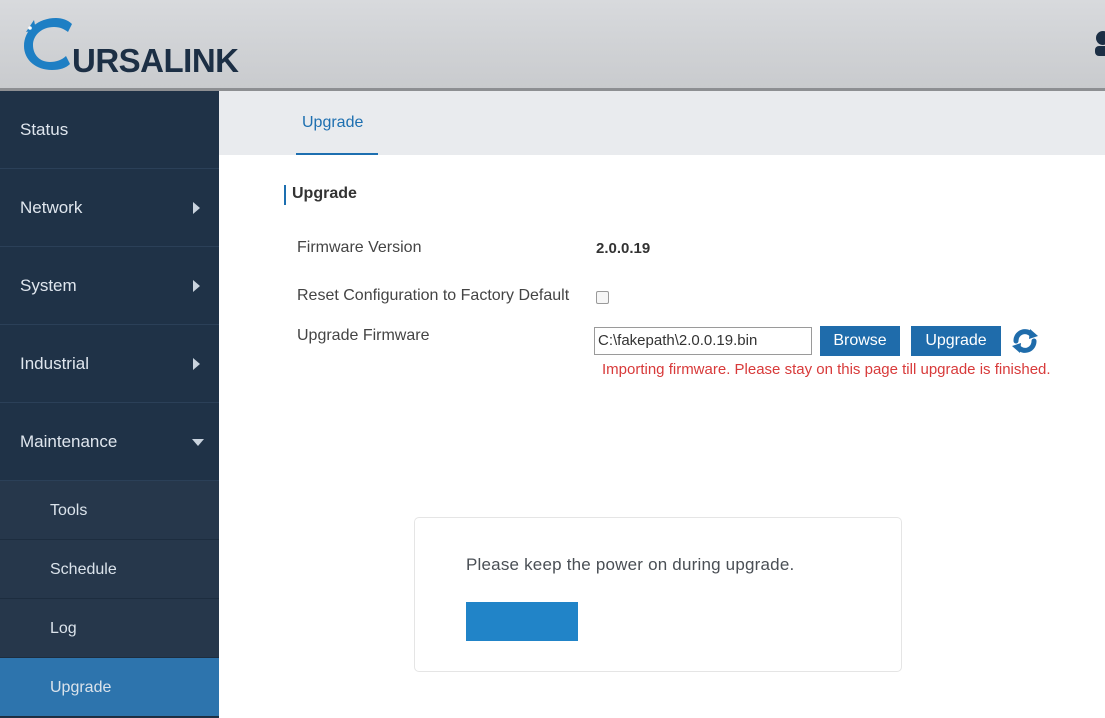  What do you see at coordinates (285, 195) in the screenshot?
I see `section-marker` at bounding box center [285, 195].